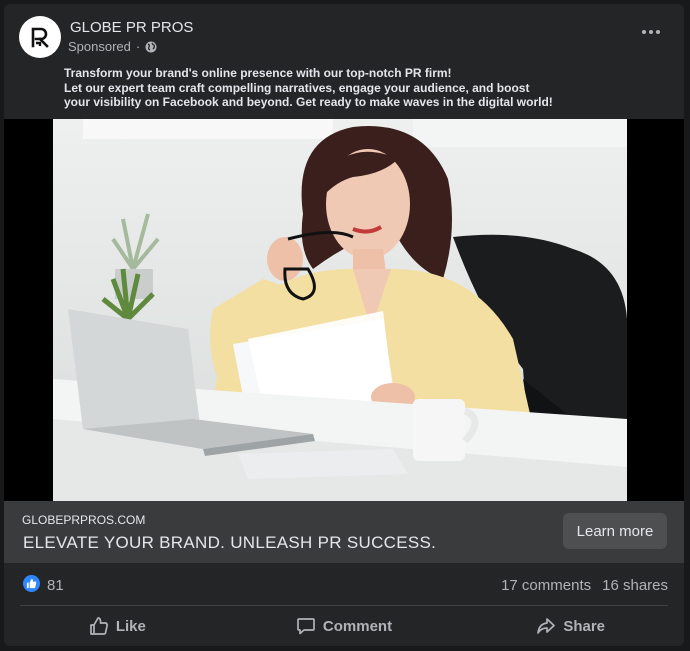 This screenshot has width=690, height=651. I want to click on post-header: GLOBE PR PROS Sponsored ·, so click(344, 34).